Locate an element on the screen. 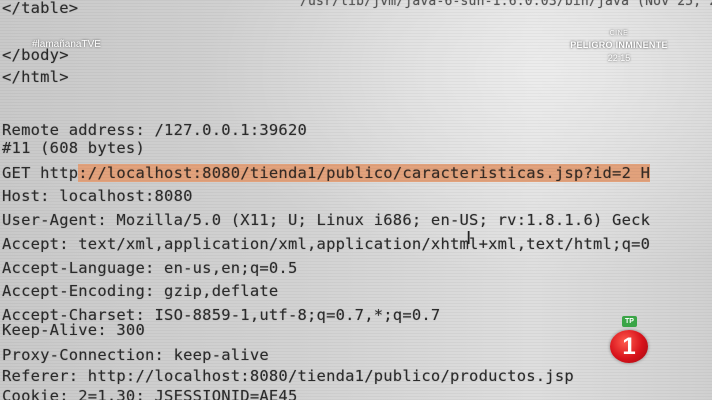 The width and height of the screenshot is (712, 400). terminal-line-table-close: </table> is located at coordinates (40, 8).